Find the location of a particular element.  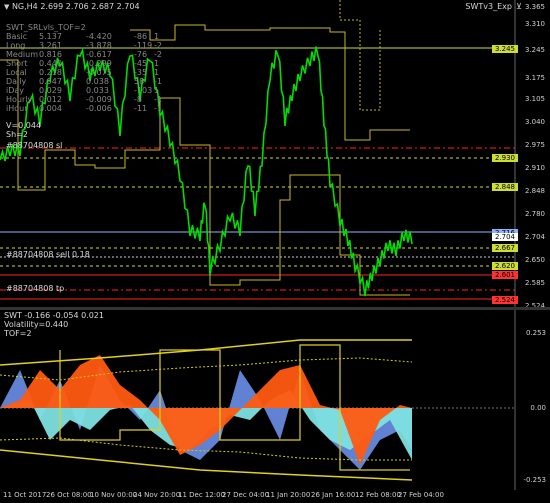

time-axis-label: 12 Feb 08:00 is located at coordinates (378, 495).